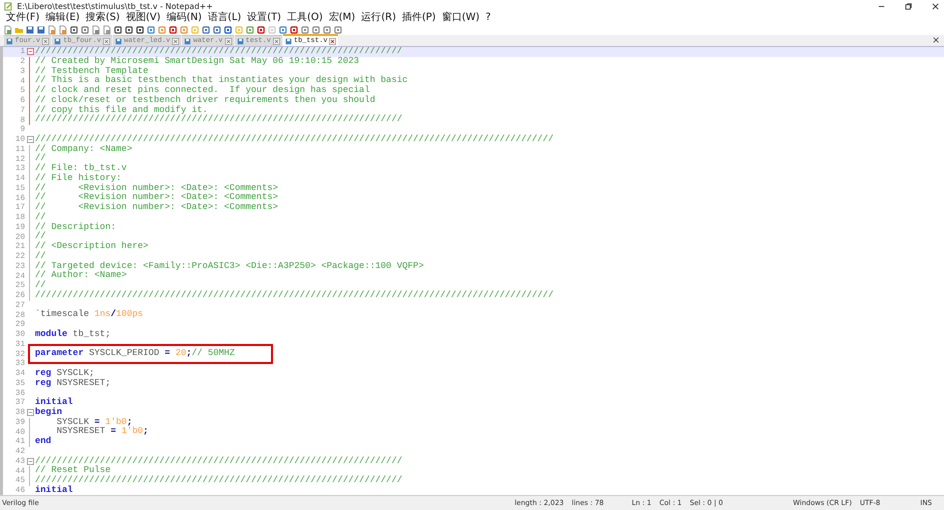 This screenshot has width=944, height=510. I want to click on line-number: 39, so click(19, 422).